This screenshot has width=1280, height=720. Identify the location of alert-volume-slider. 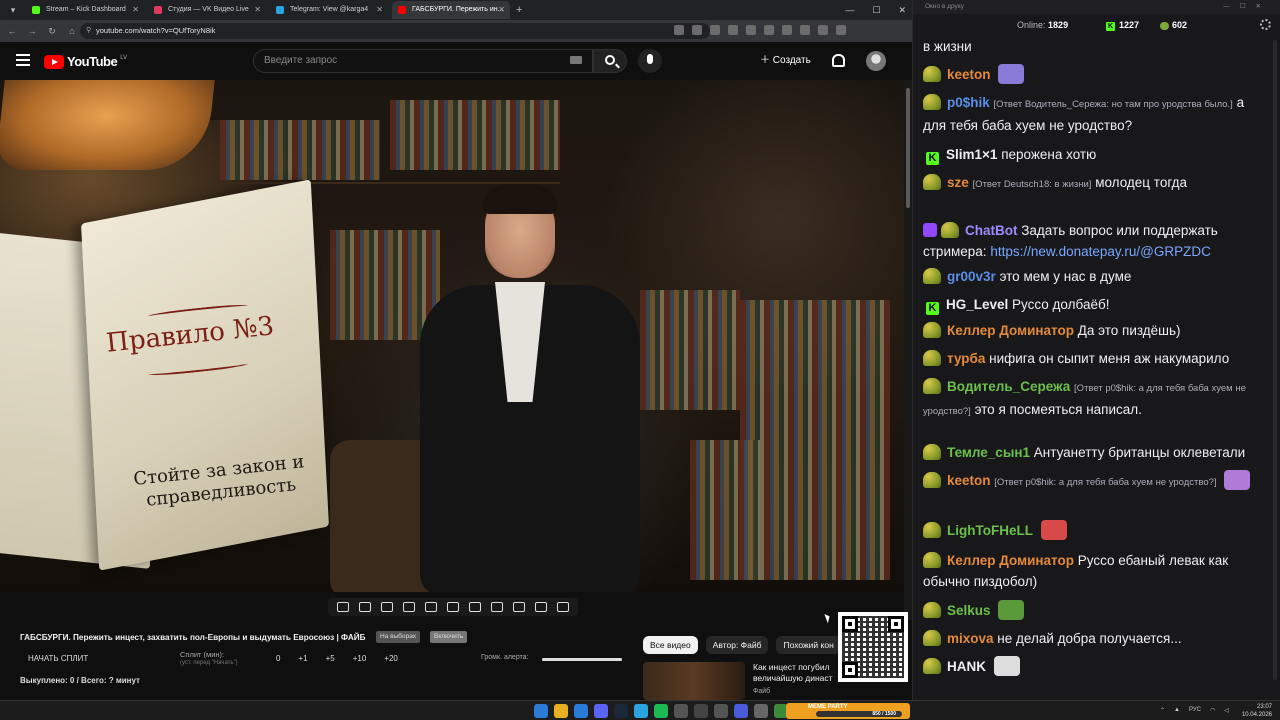
(582, 659).